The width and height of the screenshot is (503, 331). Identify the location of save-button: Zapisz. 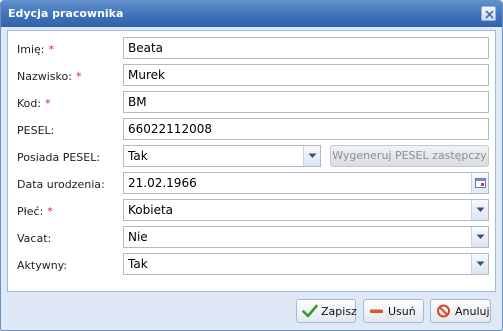
(326, 311).